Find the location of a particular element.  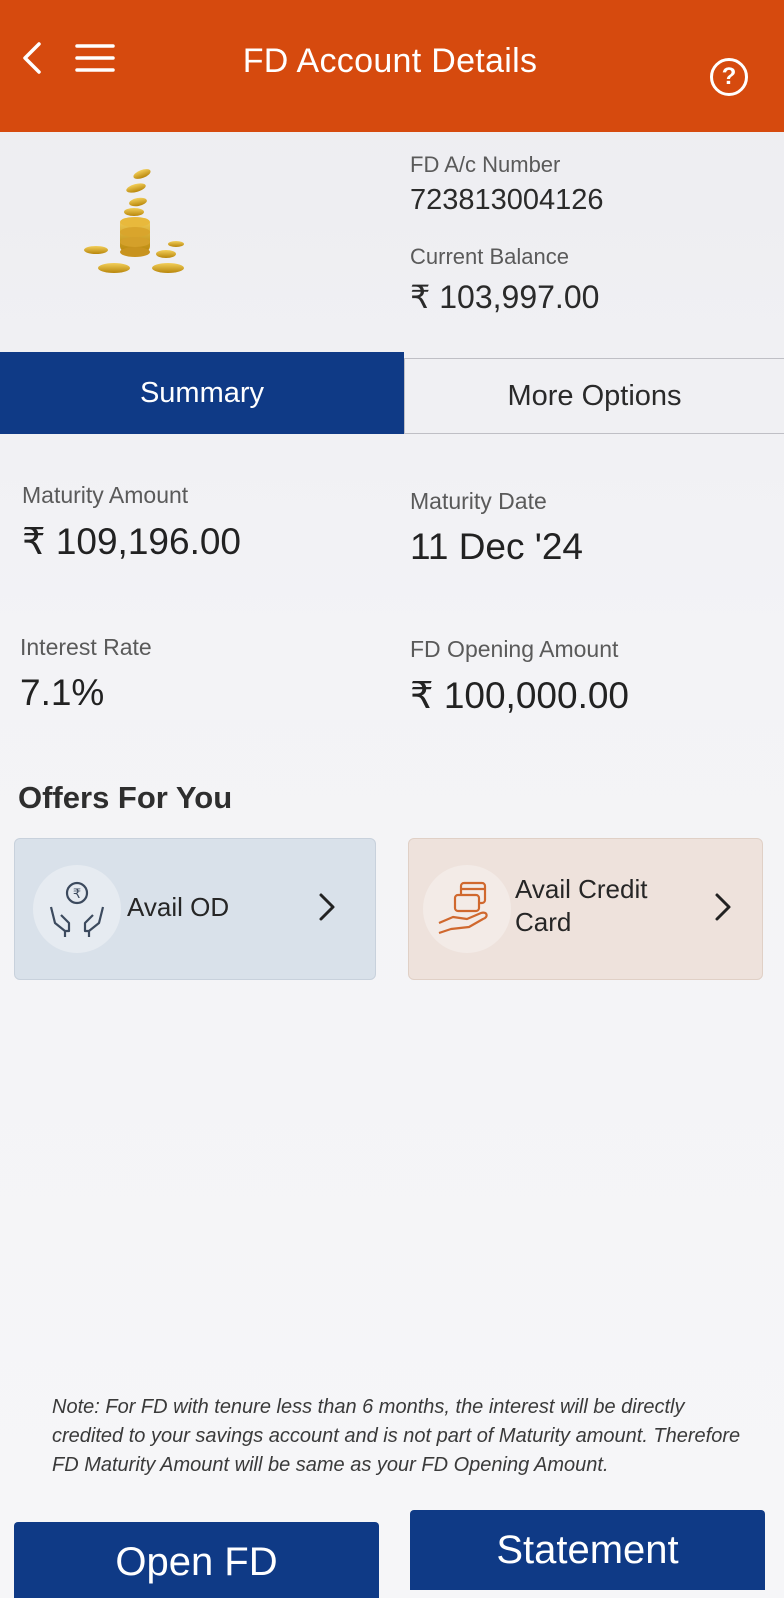

gold-coins-icon is located at coordinates (134, 221).